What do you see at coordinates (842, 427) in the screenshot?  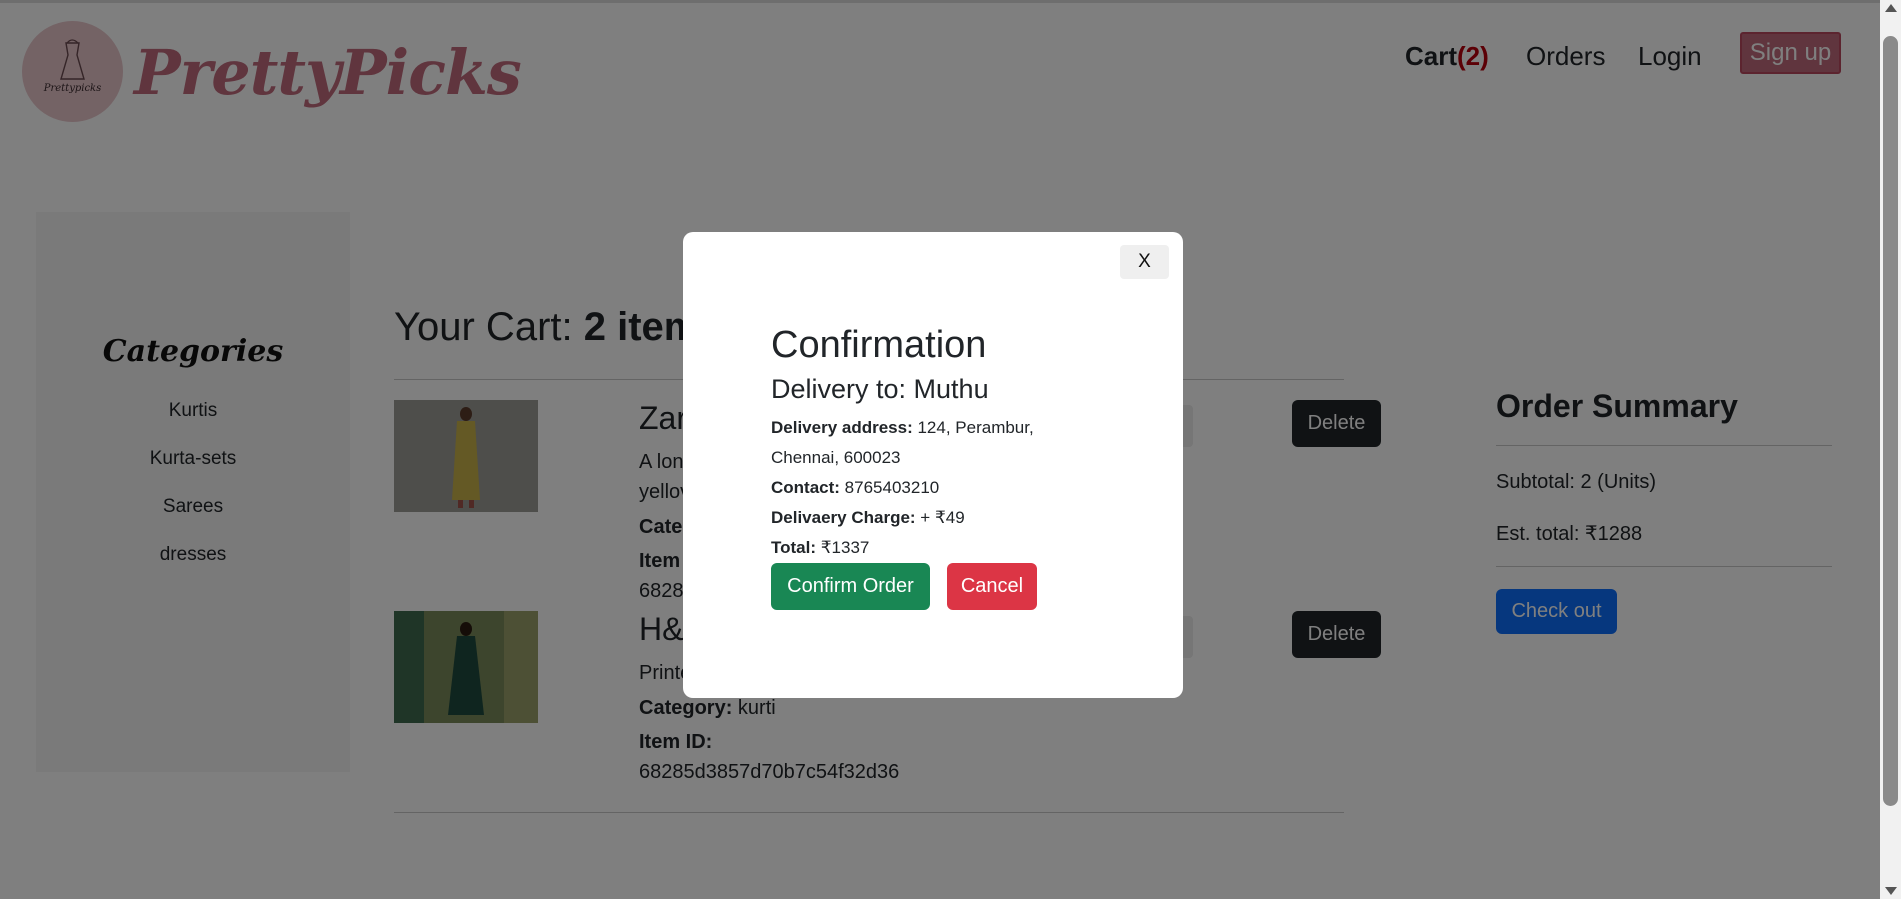 I see `delivery-address-label: Delivery address:` at bounding box center [842, 427].